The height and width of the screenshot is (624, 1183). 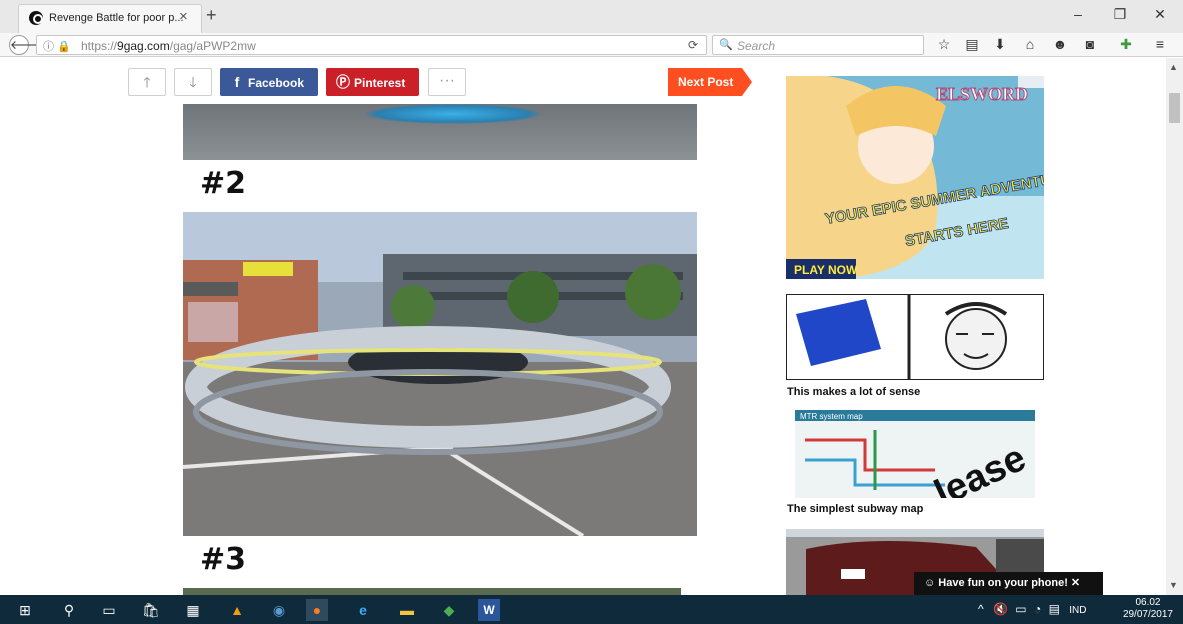 I want to click on sidebar-thumb-subway-map: MTR system map lease, so click(x=915, y=454).